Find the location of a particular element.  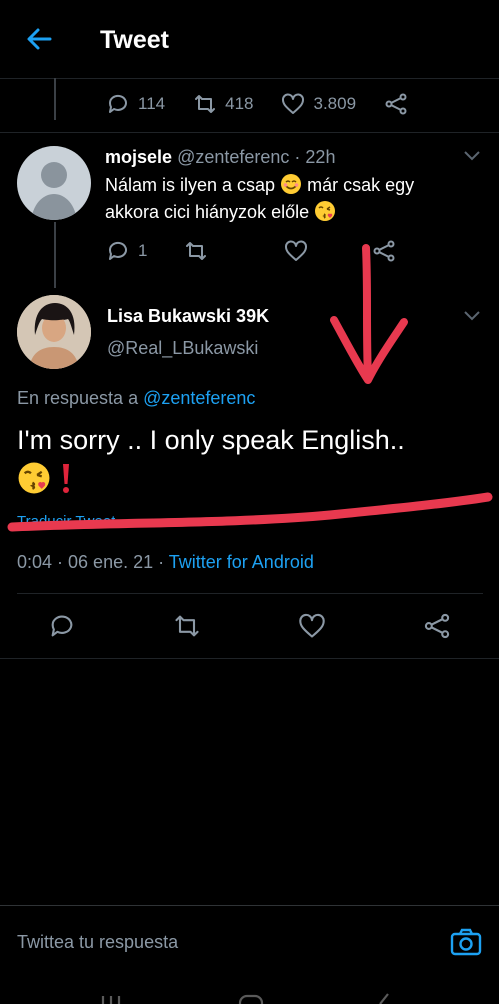

camera-icon is located at coordinates (466, 942).